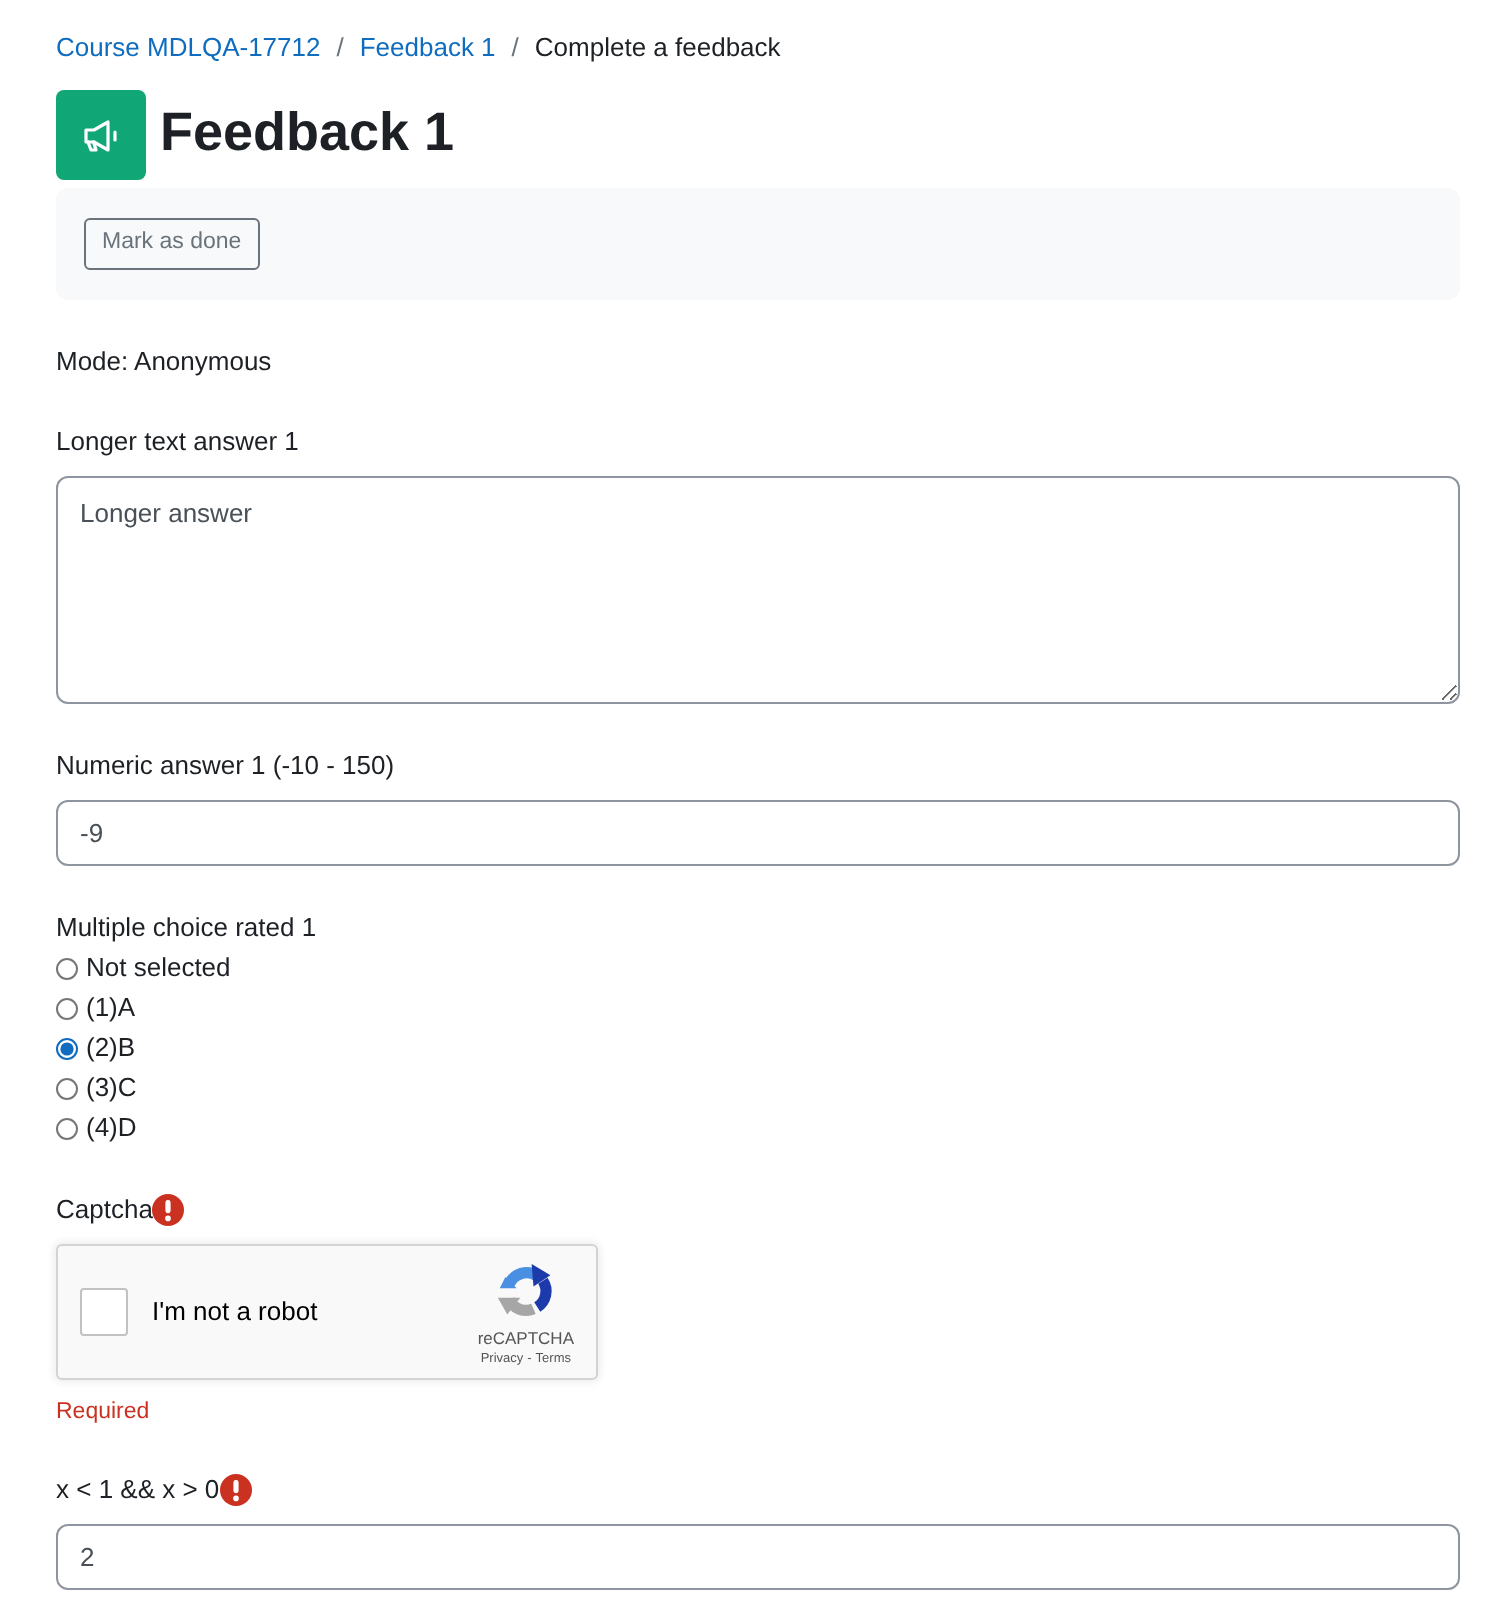 This screenshot has height=1616, width=1510. Describe the element at coordinates (172, 244) in the screenshot. I see `mark-as-done-button: Mark as done` at that location.